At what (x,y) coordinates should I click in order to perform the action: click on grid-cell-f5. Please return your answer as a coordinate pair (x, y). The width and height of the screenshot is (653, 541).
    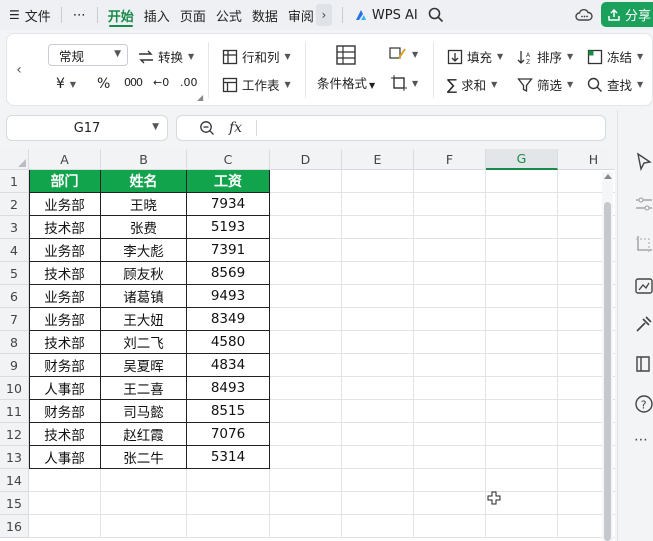
    Looking at the image, I should click on (450, 273).